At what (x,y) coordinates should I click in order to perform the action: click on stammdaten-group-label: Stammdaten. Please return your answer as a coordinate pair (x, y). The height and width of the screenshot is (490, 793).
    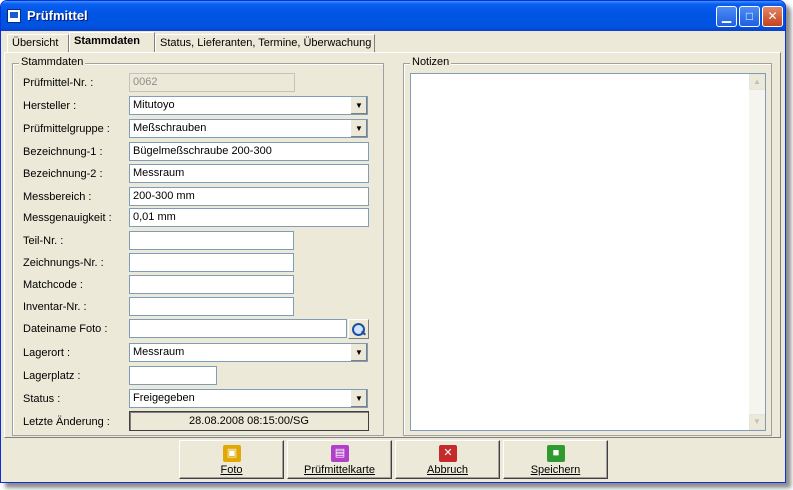
    Looking at the image, I should click on (52, 62).